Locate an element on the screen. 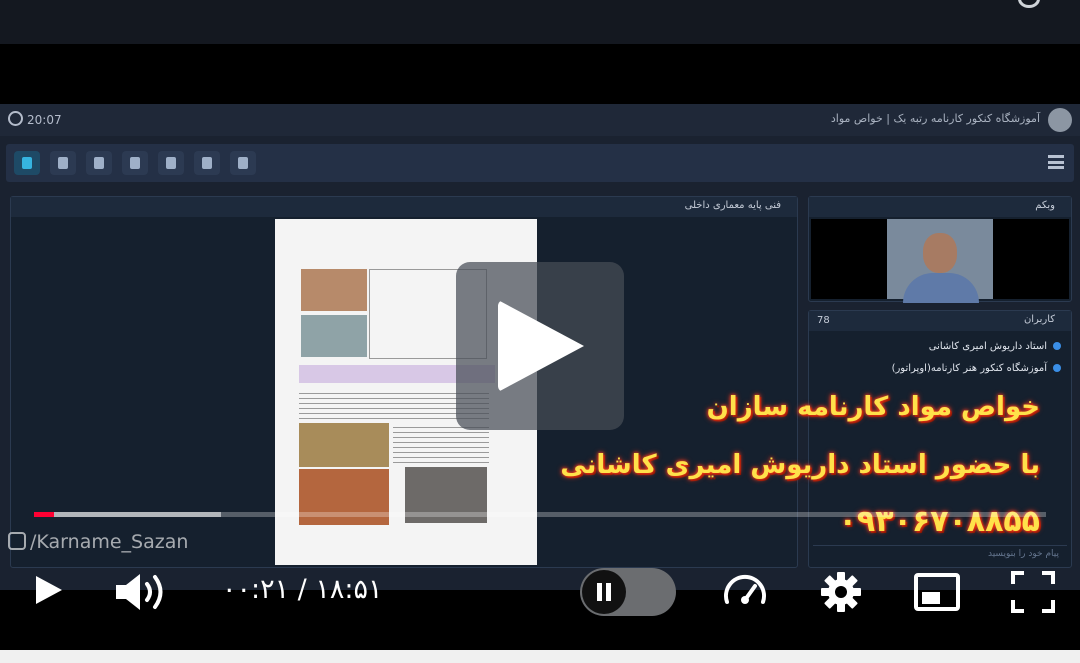 The image size is (1080, 663). webcam-feed is located at coordinates (940, 261).